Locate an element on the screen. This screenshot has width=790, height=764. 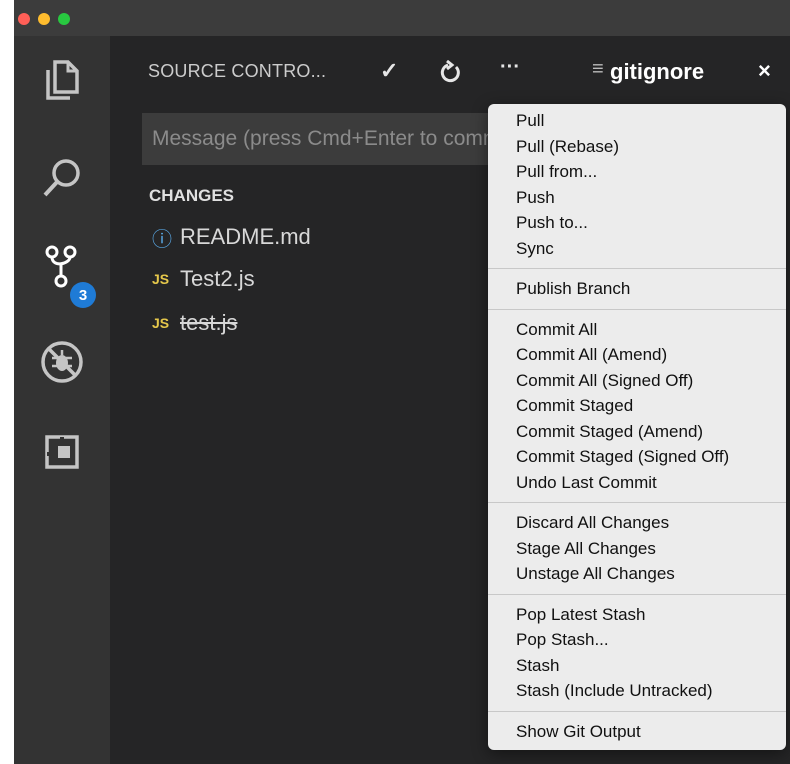
tab-title: gitignore is located at coordinates (657, 71).